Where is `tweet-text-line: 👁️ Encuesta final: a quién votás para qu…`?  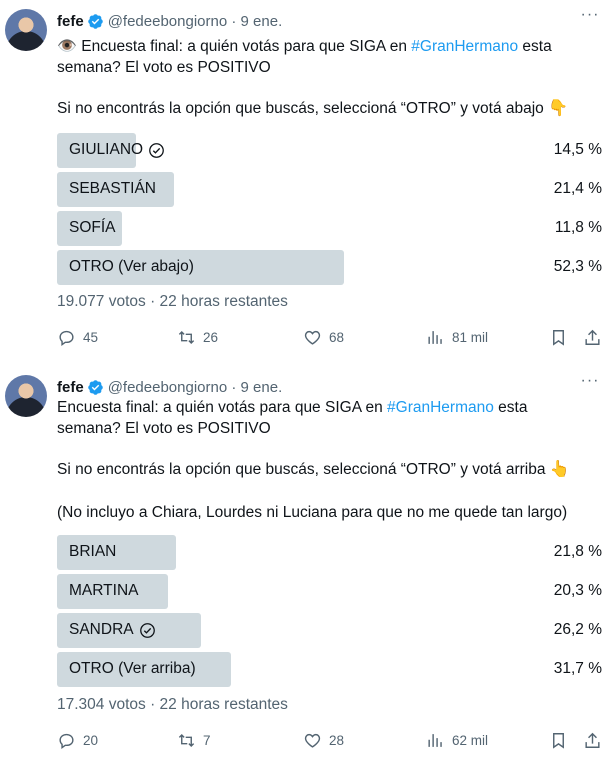
tweet-text-line: 👁️ Encuesta final: a quién votás para qu… is located at coordinates (304, 46).